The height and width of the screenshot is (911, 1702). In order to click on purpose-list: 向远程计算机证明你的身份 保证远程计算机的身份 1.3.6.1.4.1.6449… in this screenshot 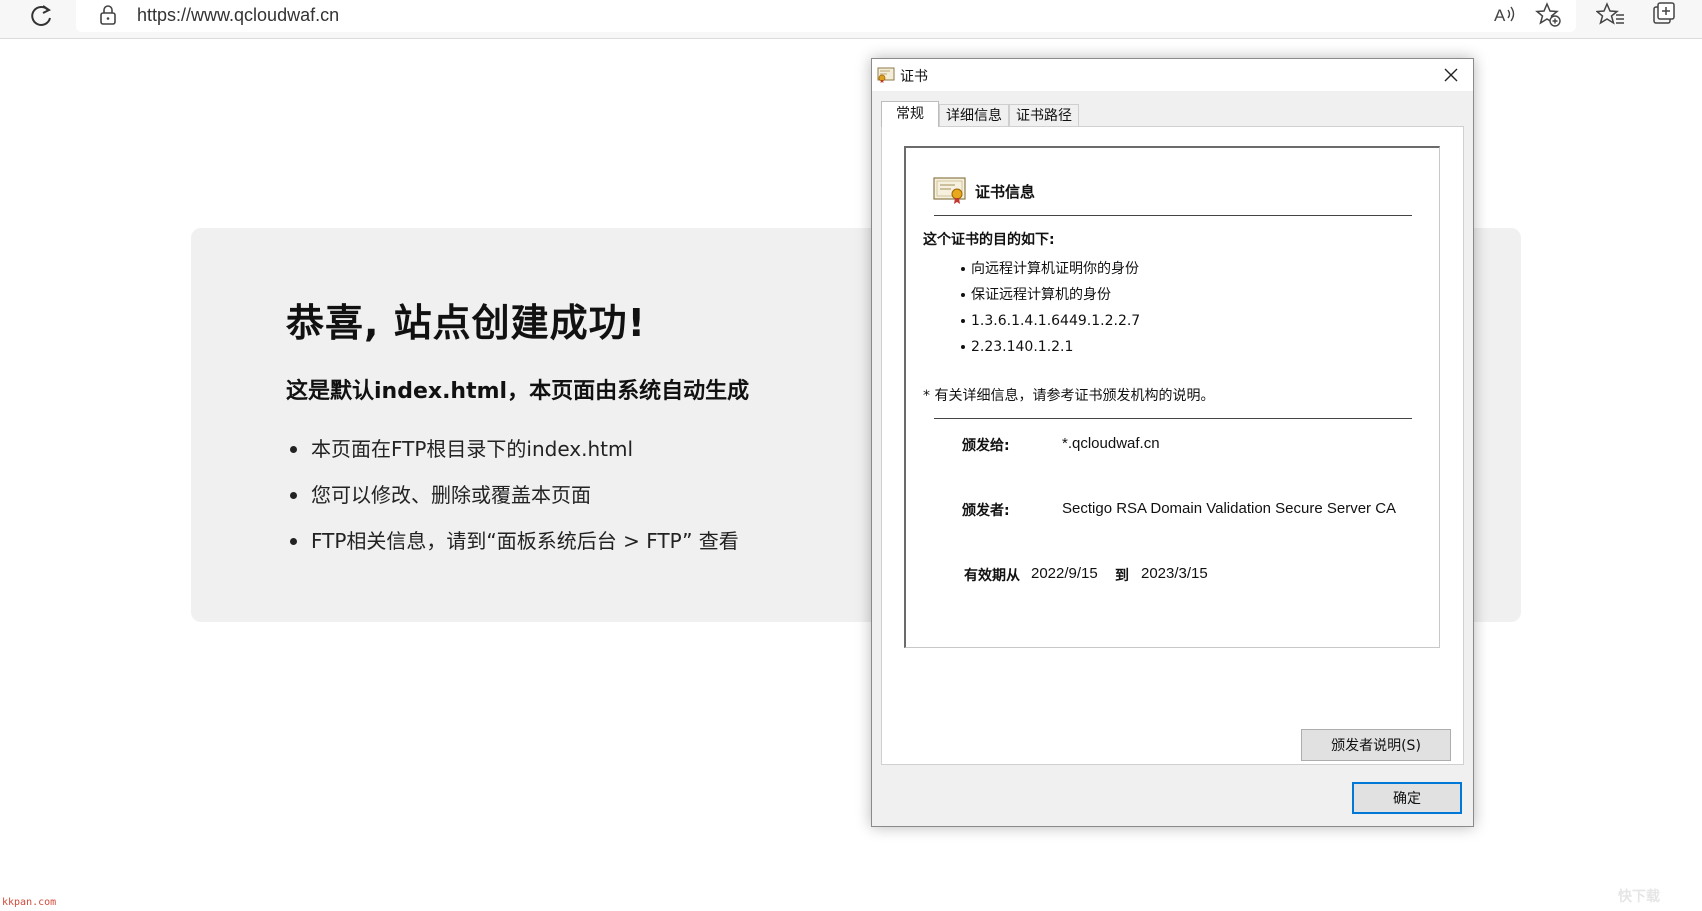, I will do `click(1050, 311)`.